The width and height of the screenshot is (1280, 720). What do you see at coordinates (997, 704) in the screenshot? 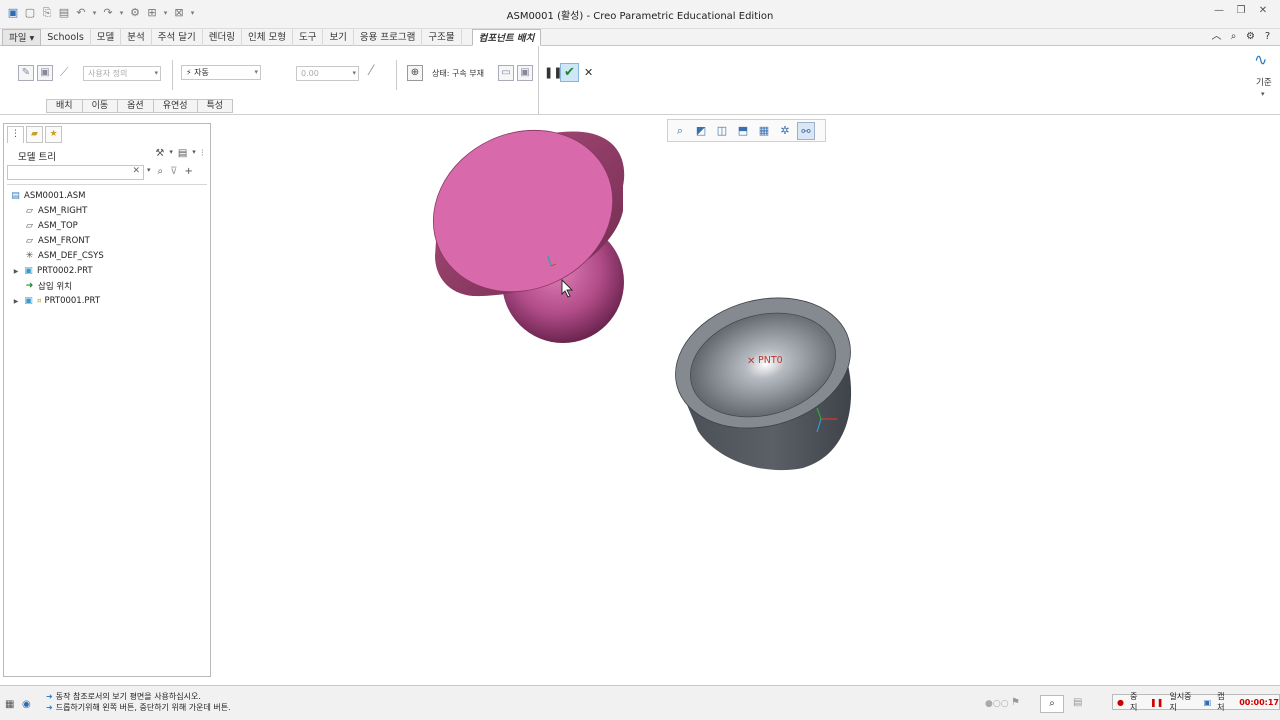
I see `progress-dots-icon: ●○○` at bounding box center [997, 704].